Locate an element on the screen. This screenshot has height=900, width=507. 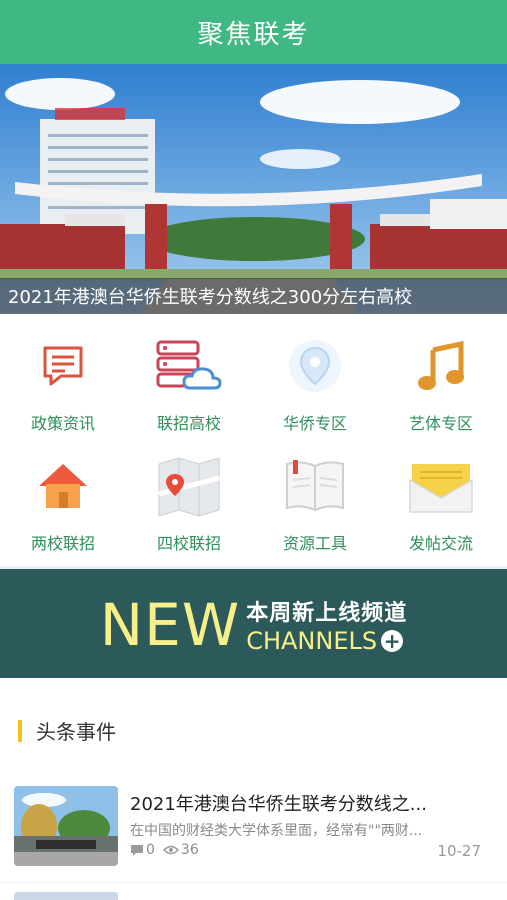
headline-section-header: 头条事件 is located at coordinates (67, 730).